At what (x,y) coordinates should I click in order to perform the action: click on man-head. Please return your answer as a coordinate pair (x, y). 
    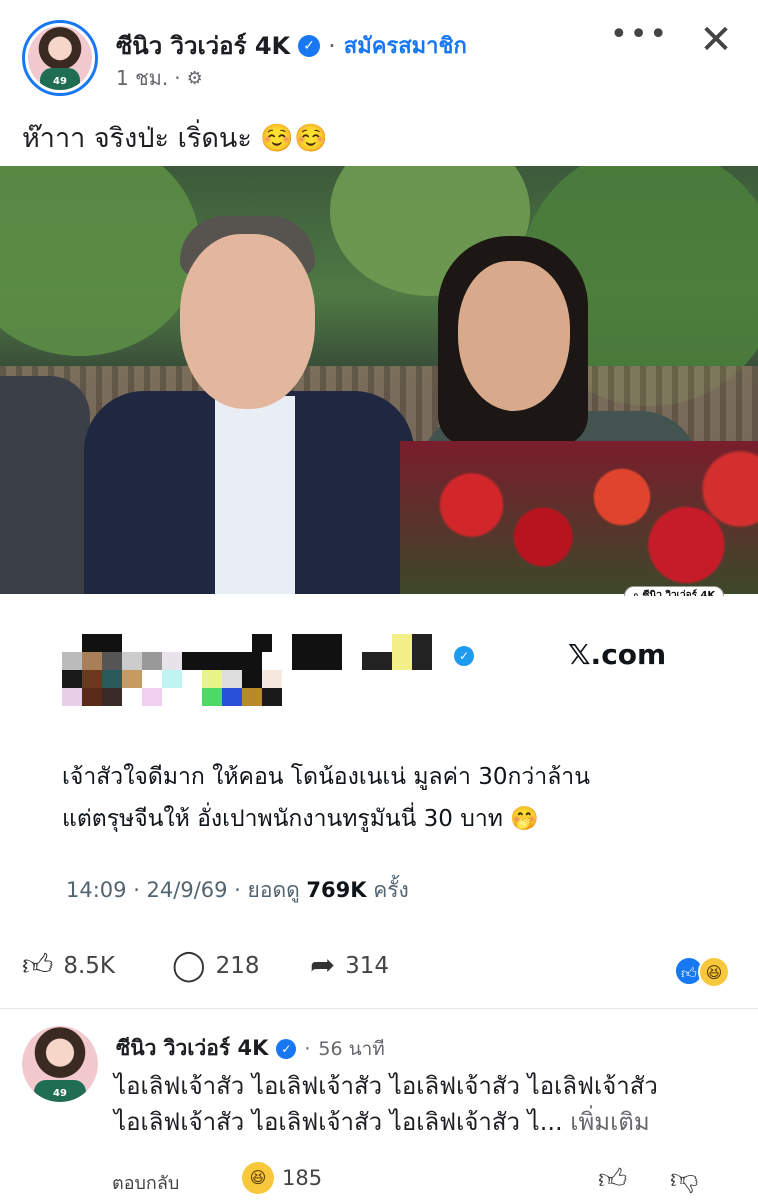
    Looking at the image, I should click on (247, 321).